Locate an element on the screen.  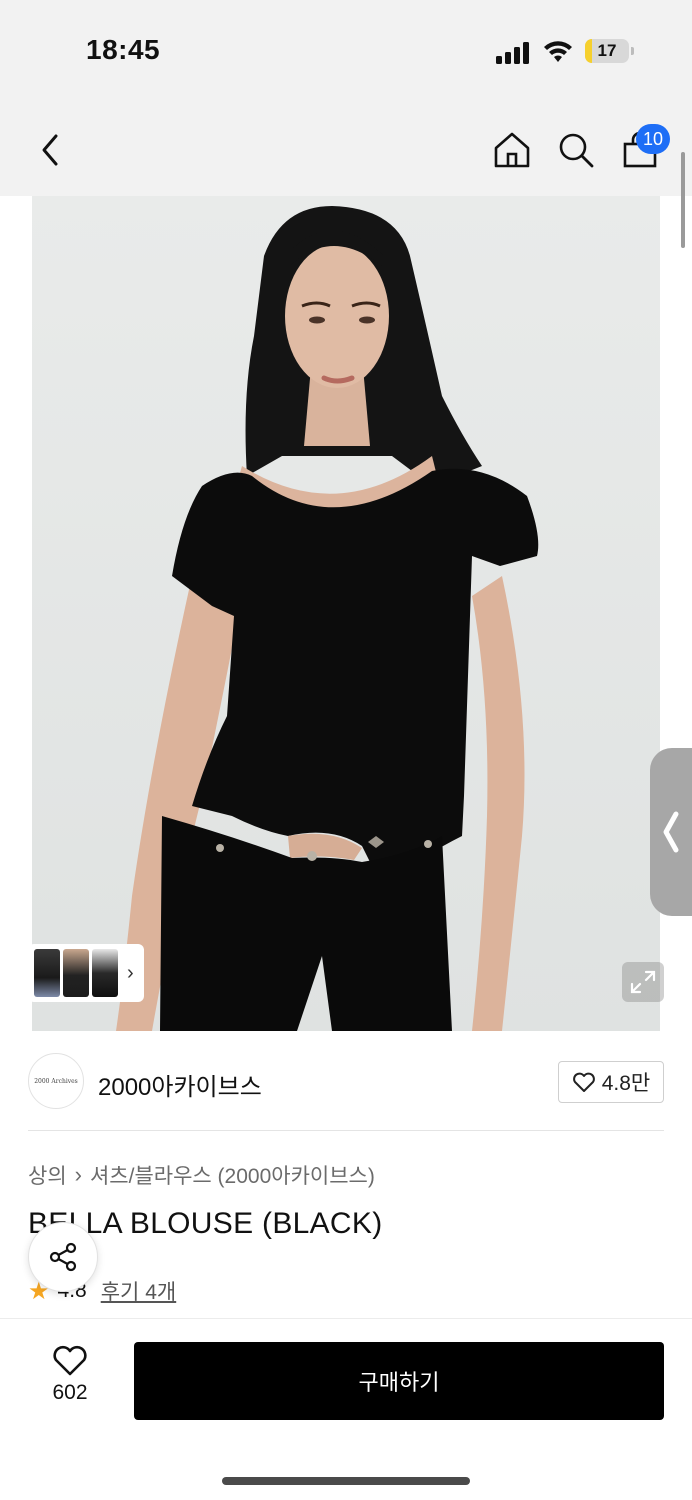
side-panel-tab is located at coordinates (671, 832).